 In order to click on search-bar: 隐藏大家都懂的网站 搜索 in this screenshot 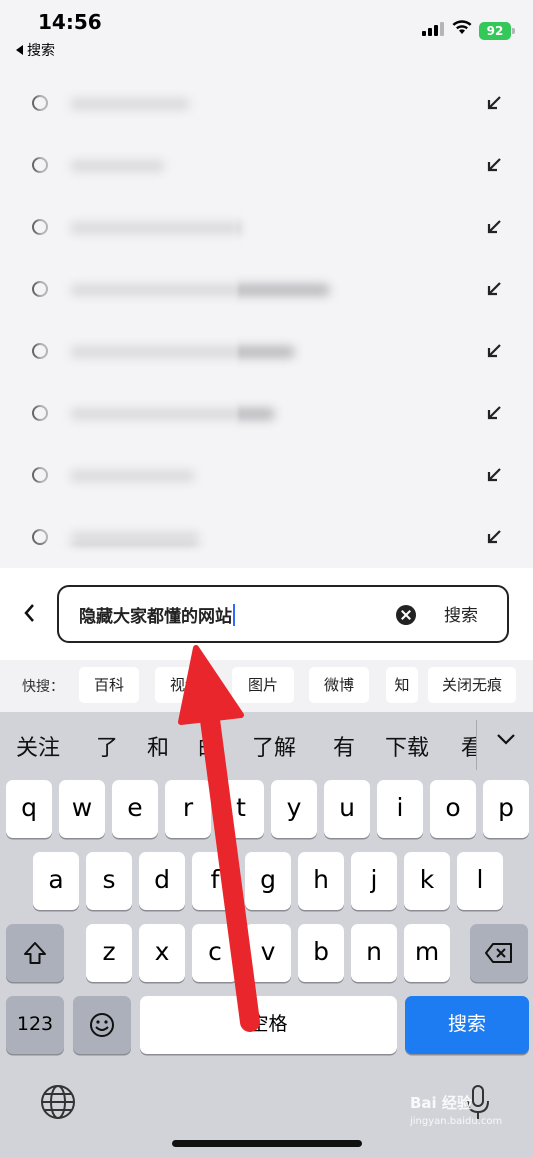, I will do `click(266, 614)`.